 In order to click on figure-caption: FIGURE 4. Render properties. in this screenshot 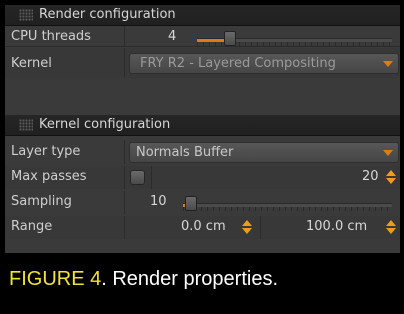, I will do `click(143, 279)`.